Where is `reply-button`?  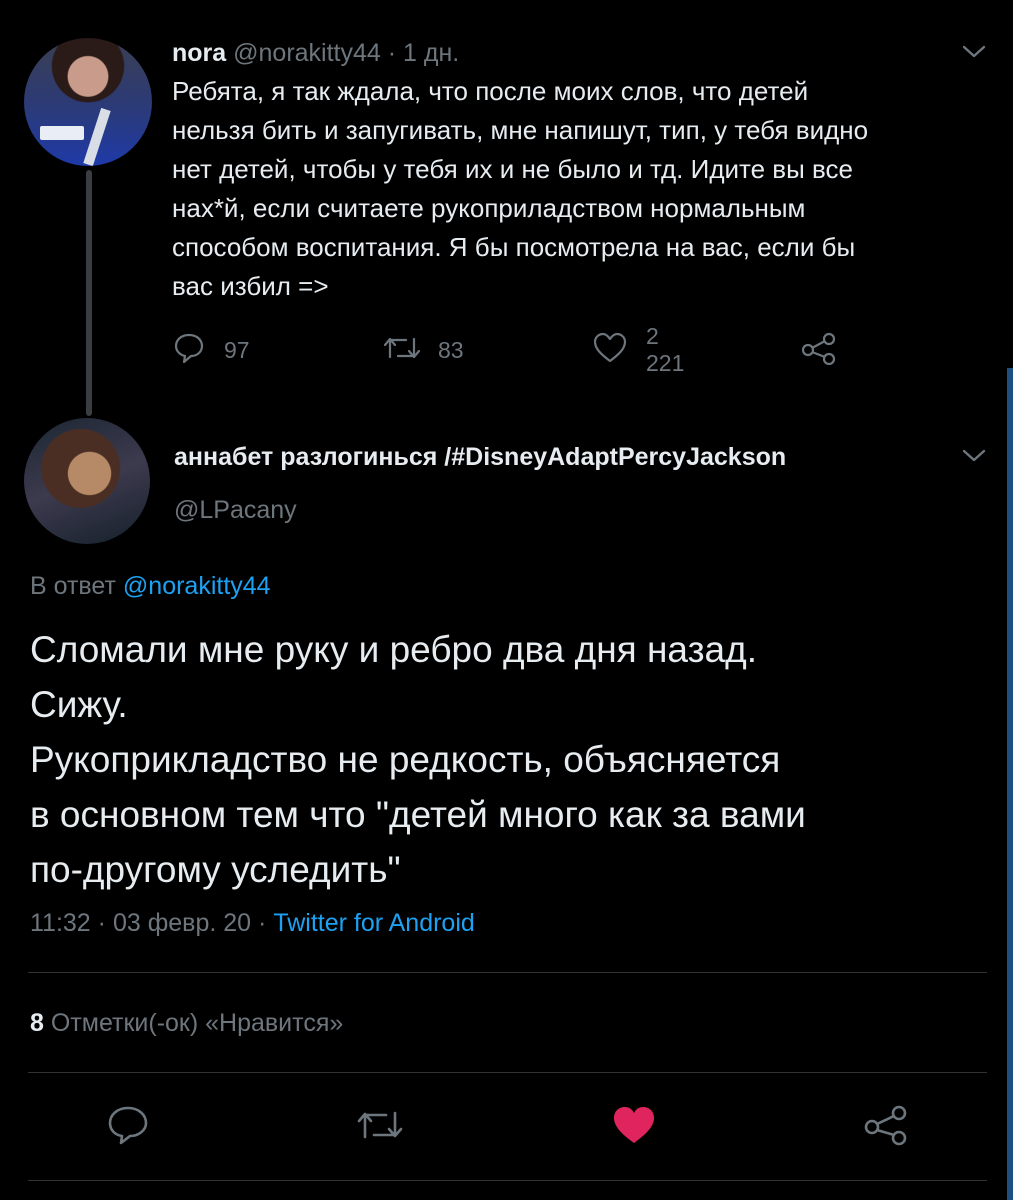 reply-button is located at coordinates (128, 1127).